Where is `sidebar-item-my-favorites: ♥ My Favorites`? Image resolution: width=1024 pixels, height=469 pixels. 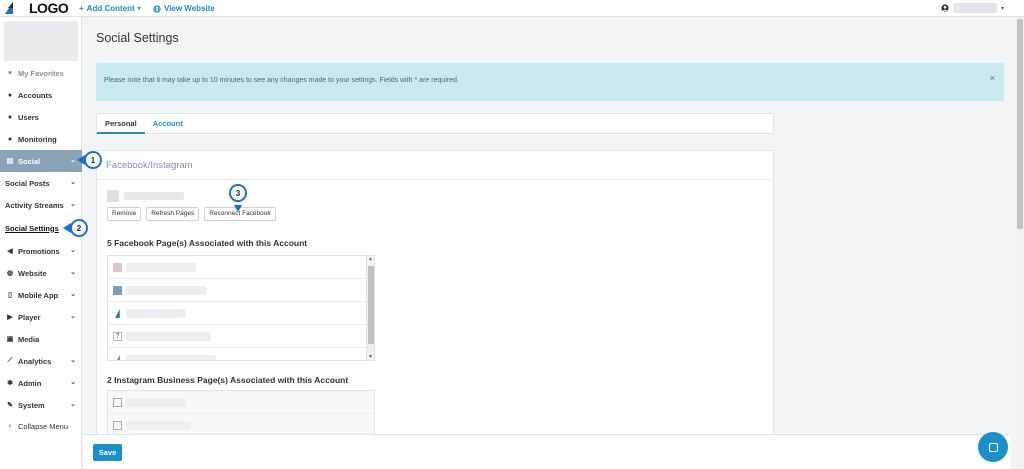
sidebar-item-my-favorites: ♥ My Favorites is located at coordinates (41, 73).